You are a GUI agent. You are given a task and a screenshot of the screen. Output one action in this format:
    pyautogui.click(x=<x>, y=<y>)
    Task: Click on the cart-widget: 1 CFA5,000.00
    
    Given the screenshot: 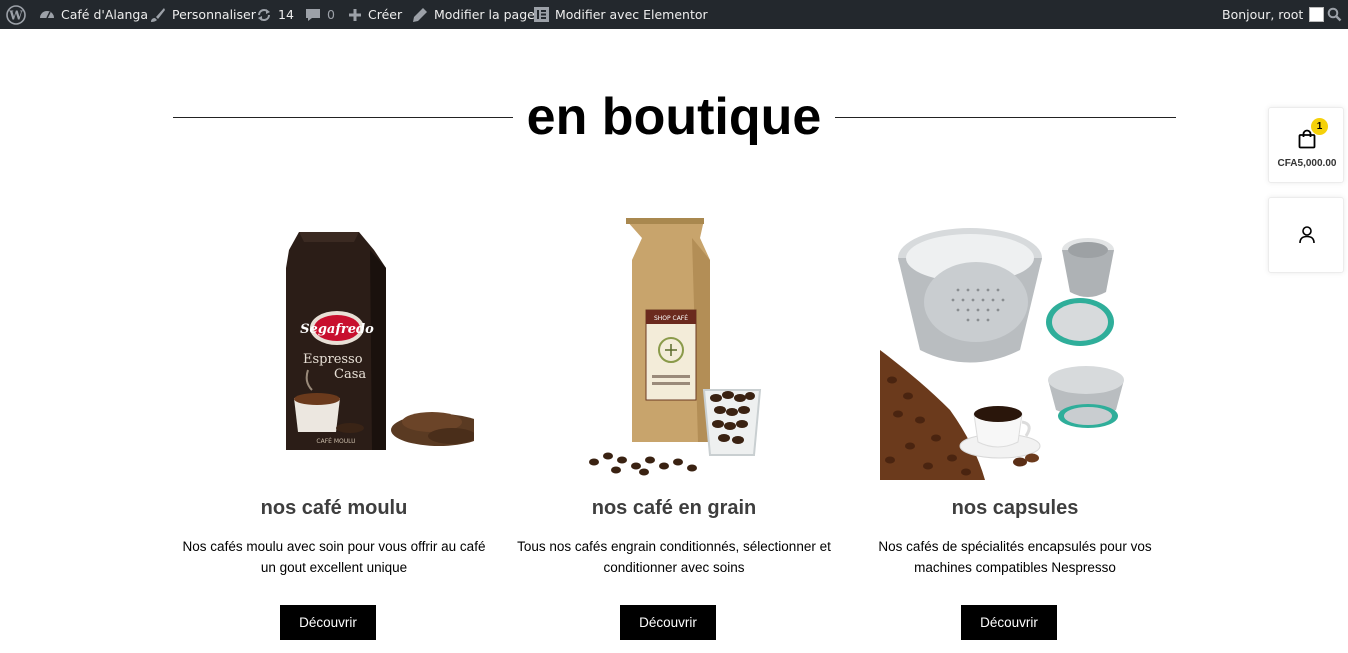 What is the action you would take?
    pyautogui.click(x=1306, y=145)
    